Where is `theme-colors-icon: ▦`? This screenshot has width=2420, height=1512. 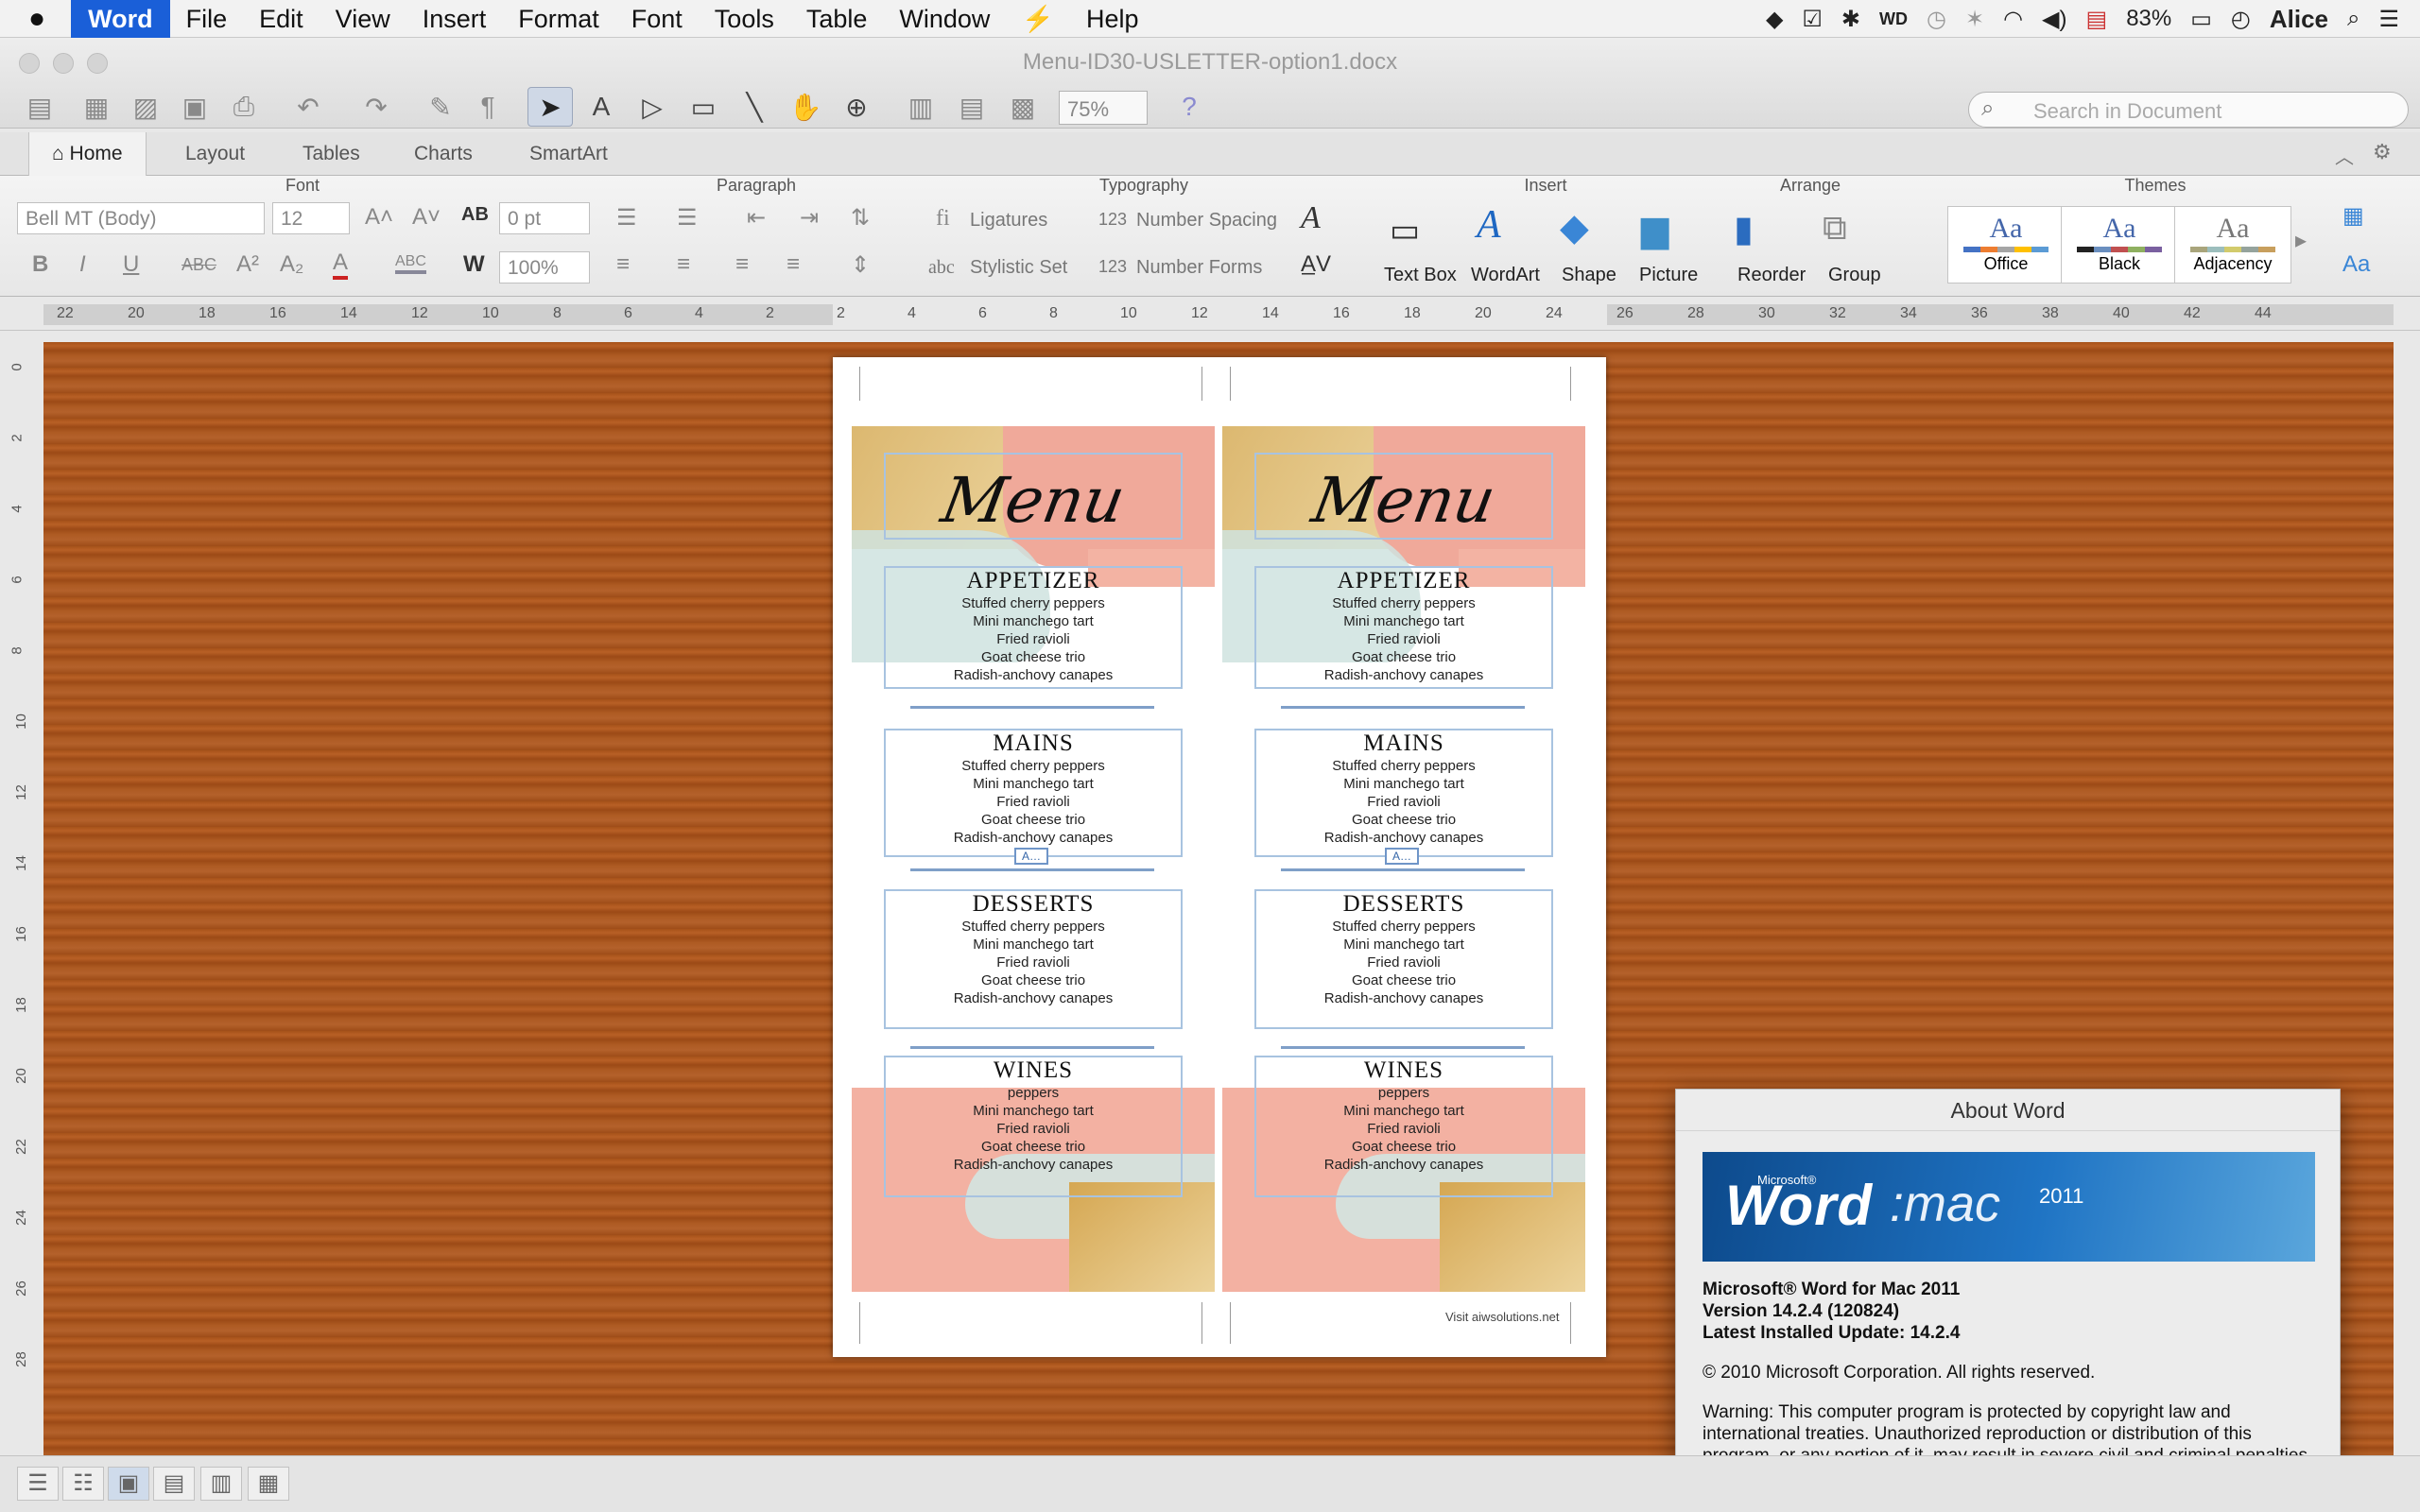 theme-colors-icon: ▦ is located at coordinates (2353, 216).